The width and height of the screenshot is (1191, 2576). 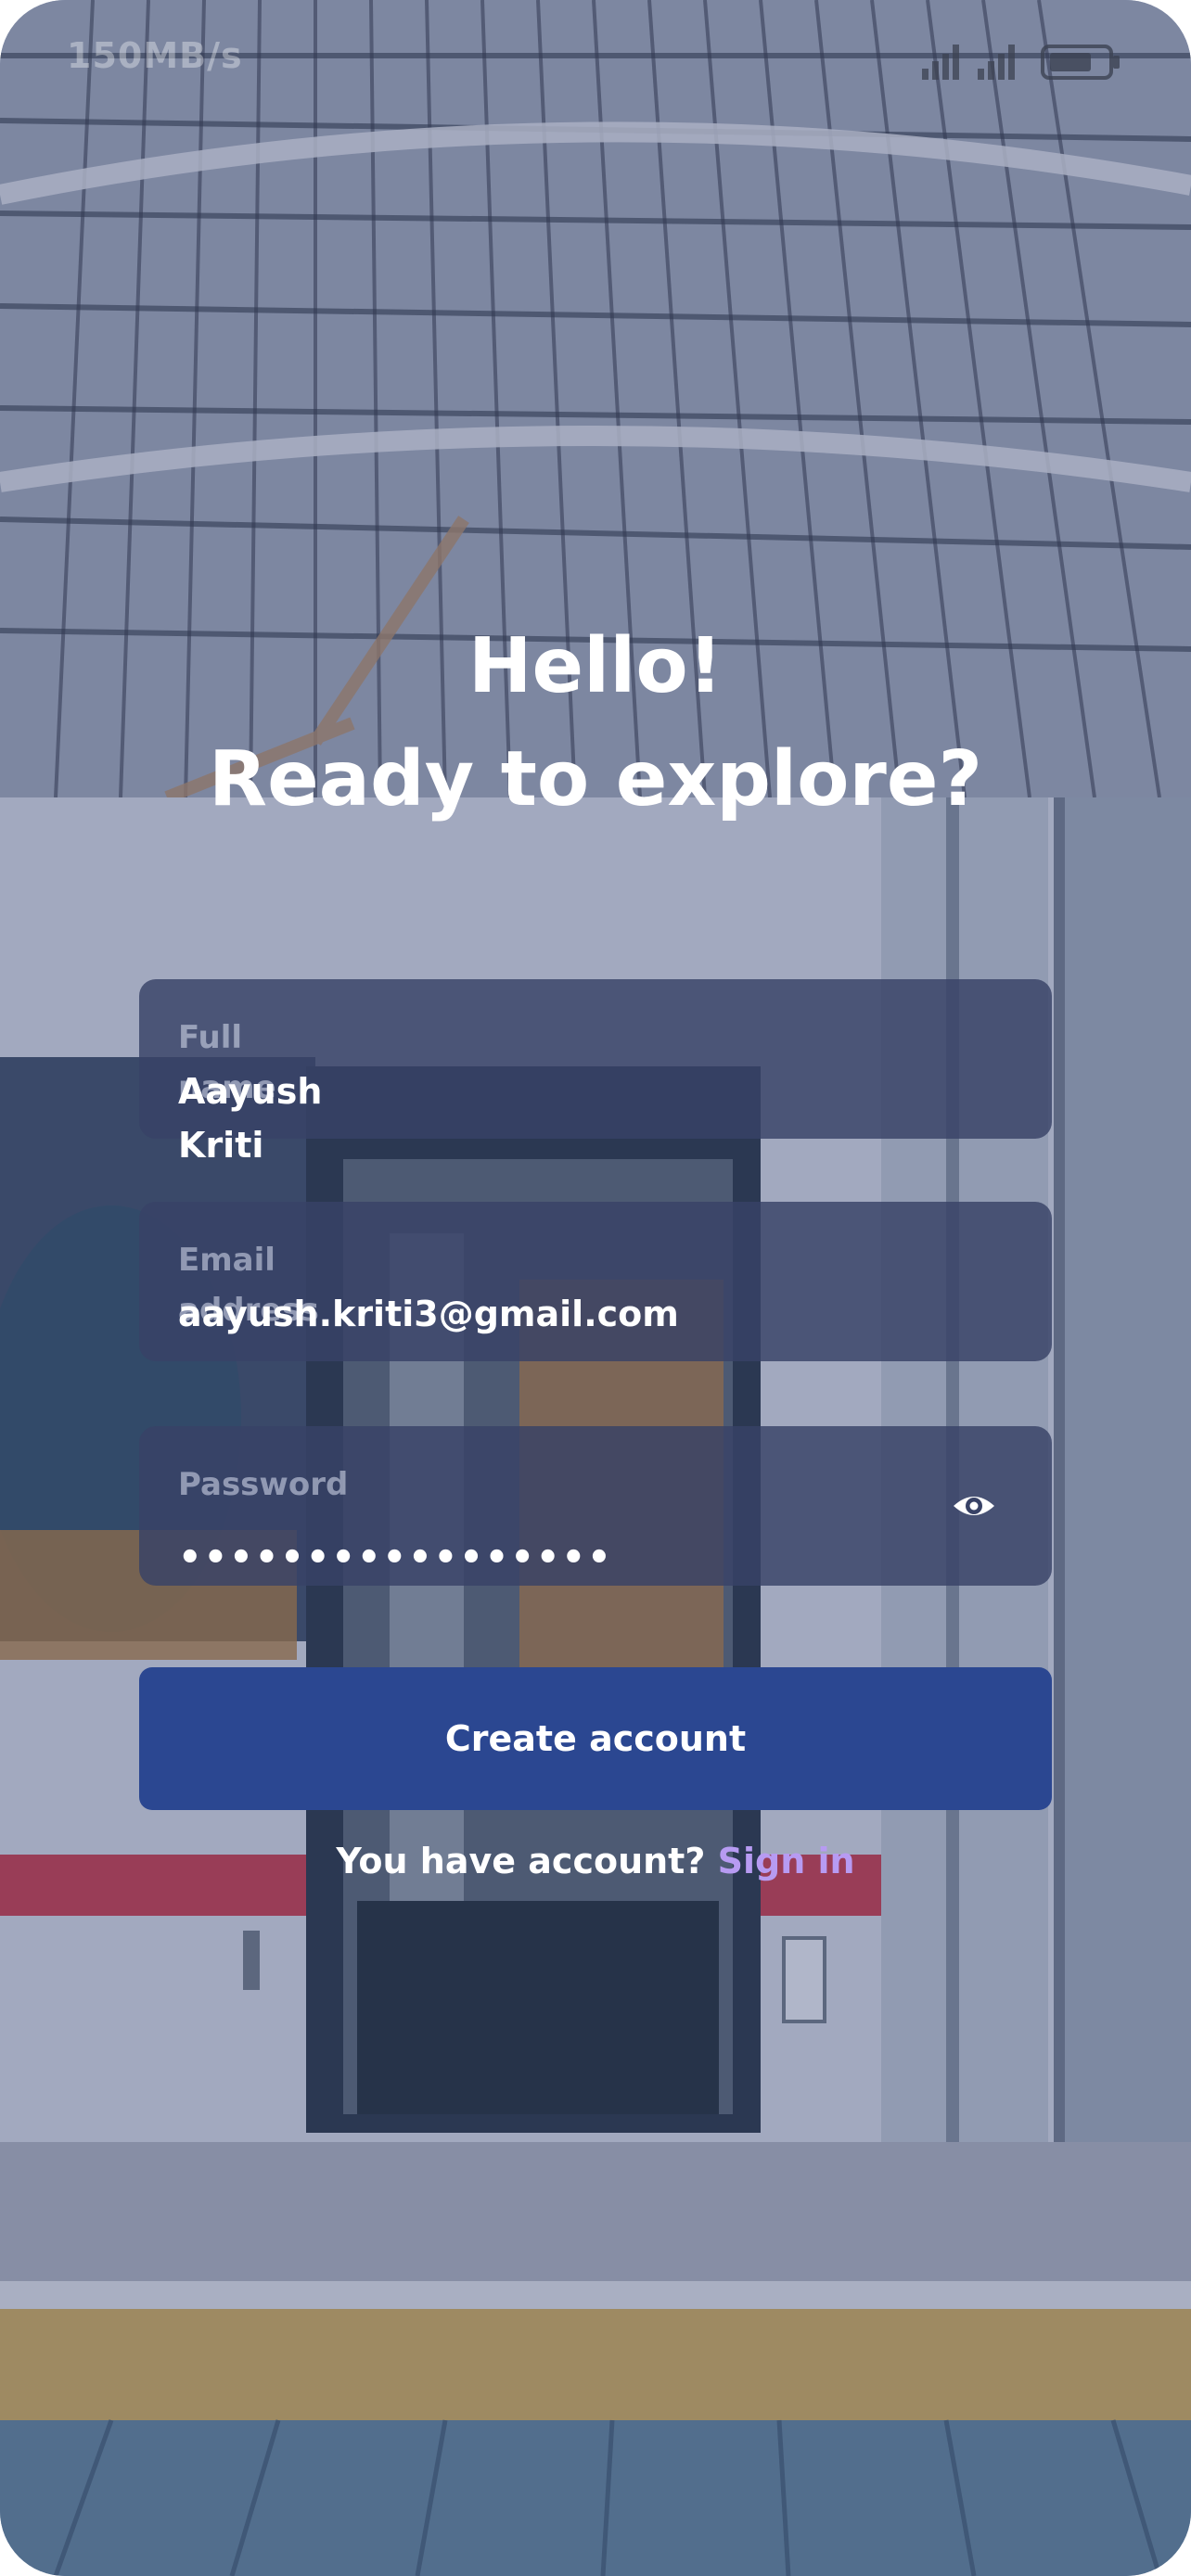 I want to click on have-account-text: You have account?, so click(x=521, y=1861).